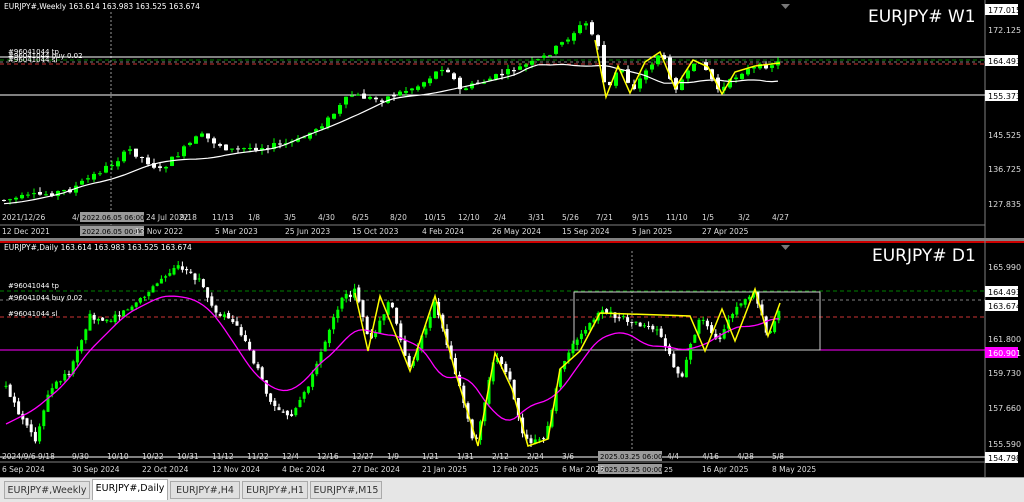 The height and width of the screenshot is (502, 1024). What do you see at coordinates (780, 217) in the screenshot?
I see `date-marker-label: 4/27` at bounding box center [780, 217].